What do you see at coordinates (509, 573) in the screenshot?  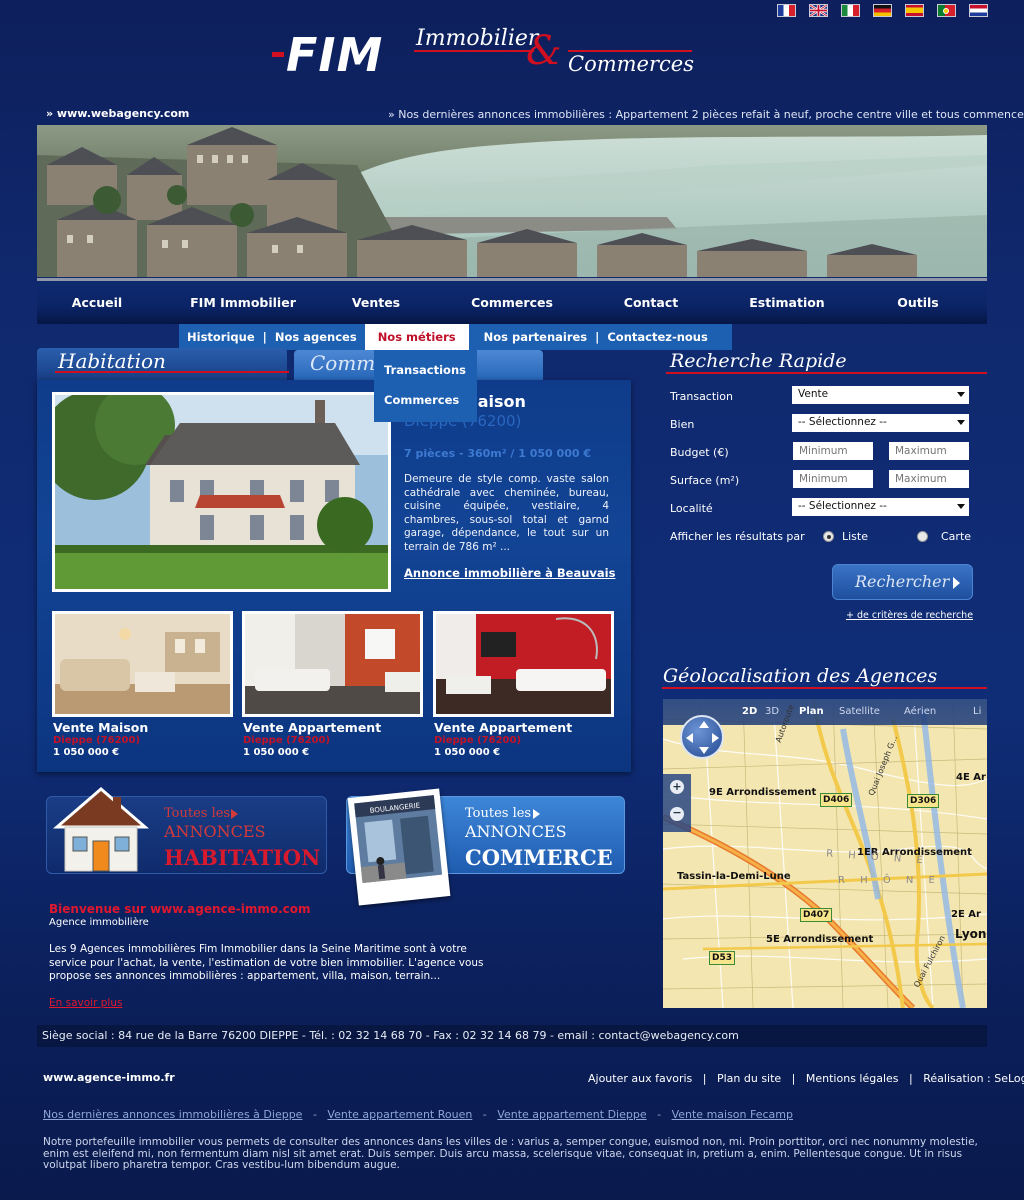 I see `featured-listing-link: Annonce immobilière à Beauvais` at bounding box center [509, 573].